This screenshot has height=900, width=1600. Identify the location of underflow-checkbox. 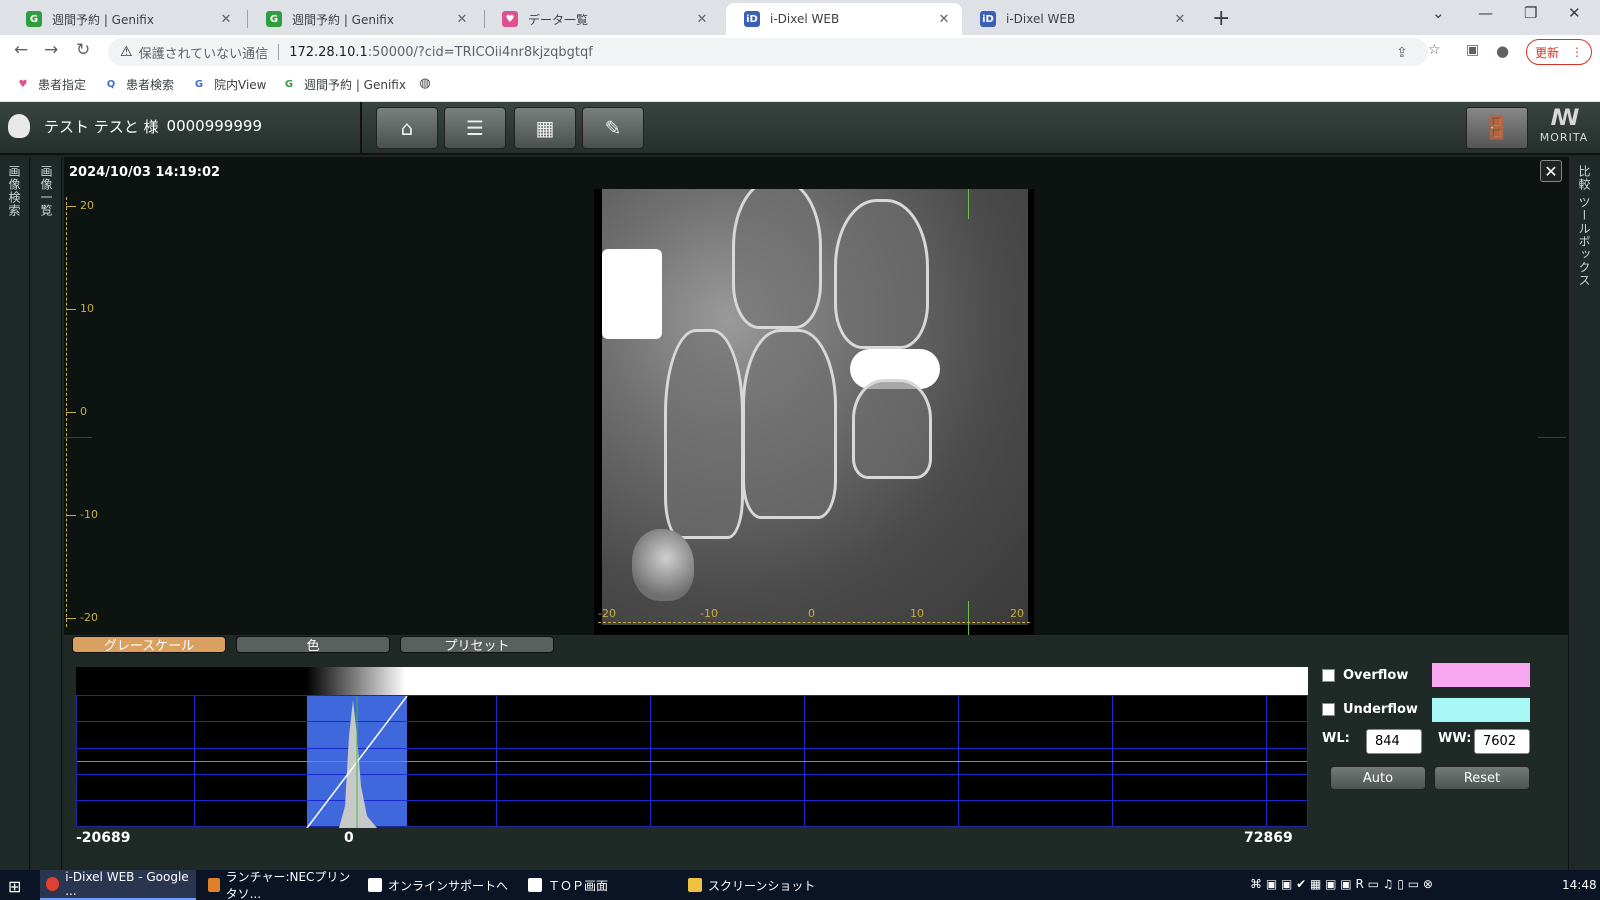
(1328, 709).